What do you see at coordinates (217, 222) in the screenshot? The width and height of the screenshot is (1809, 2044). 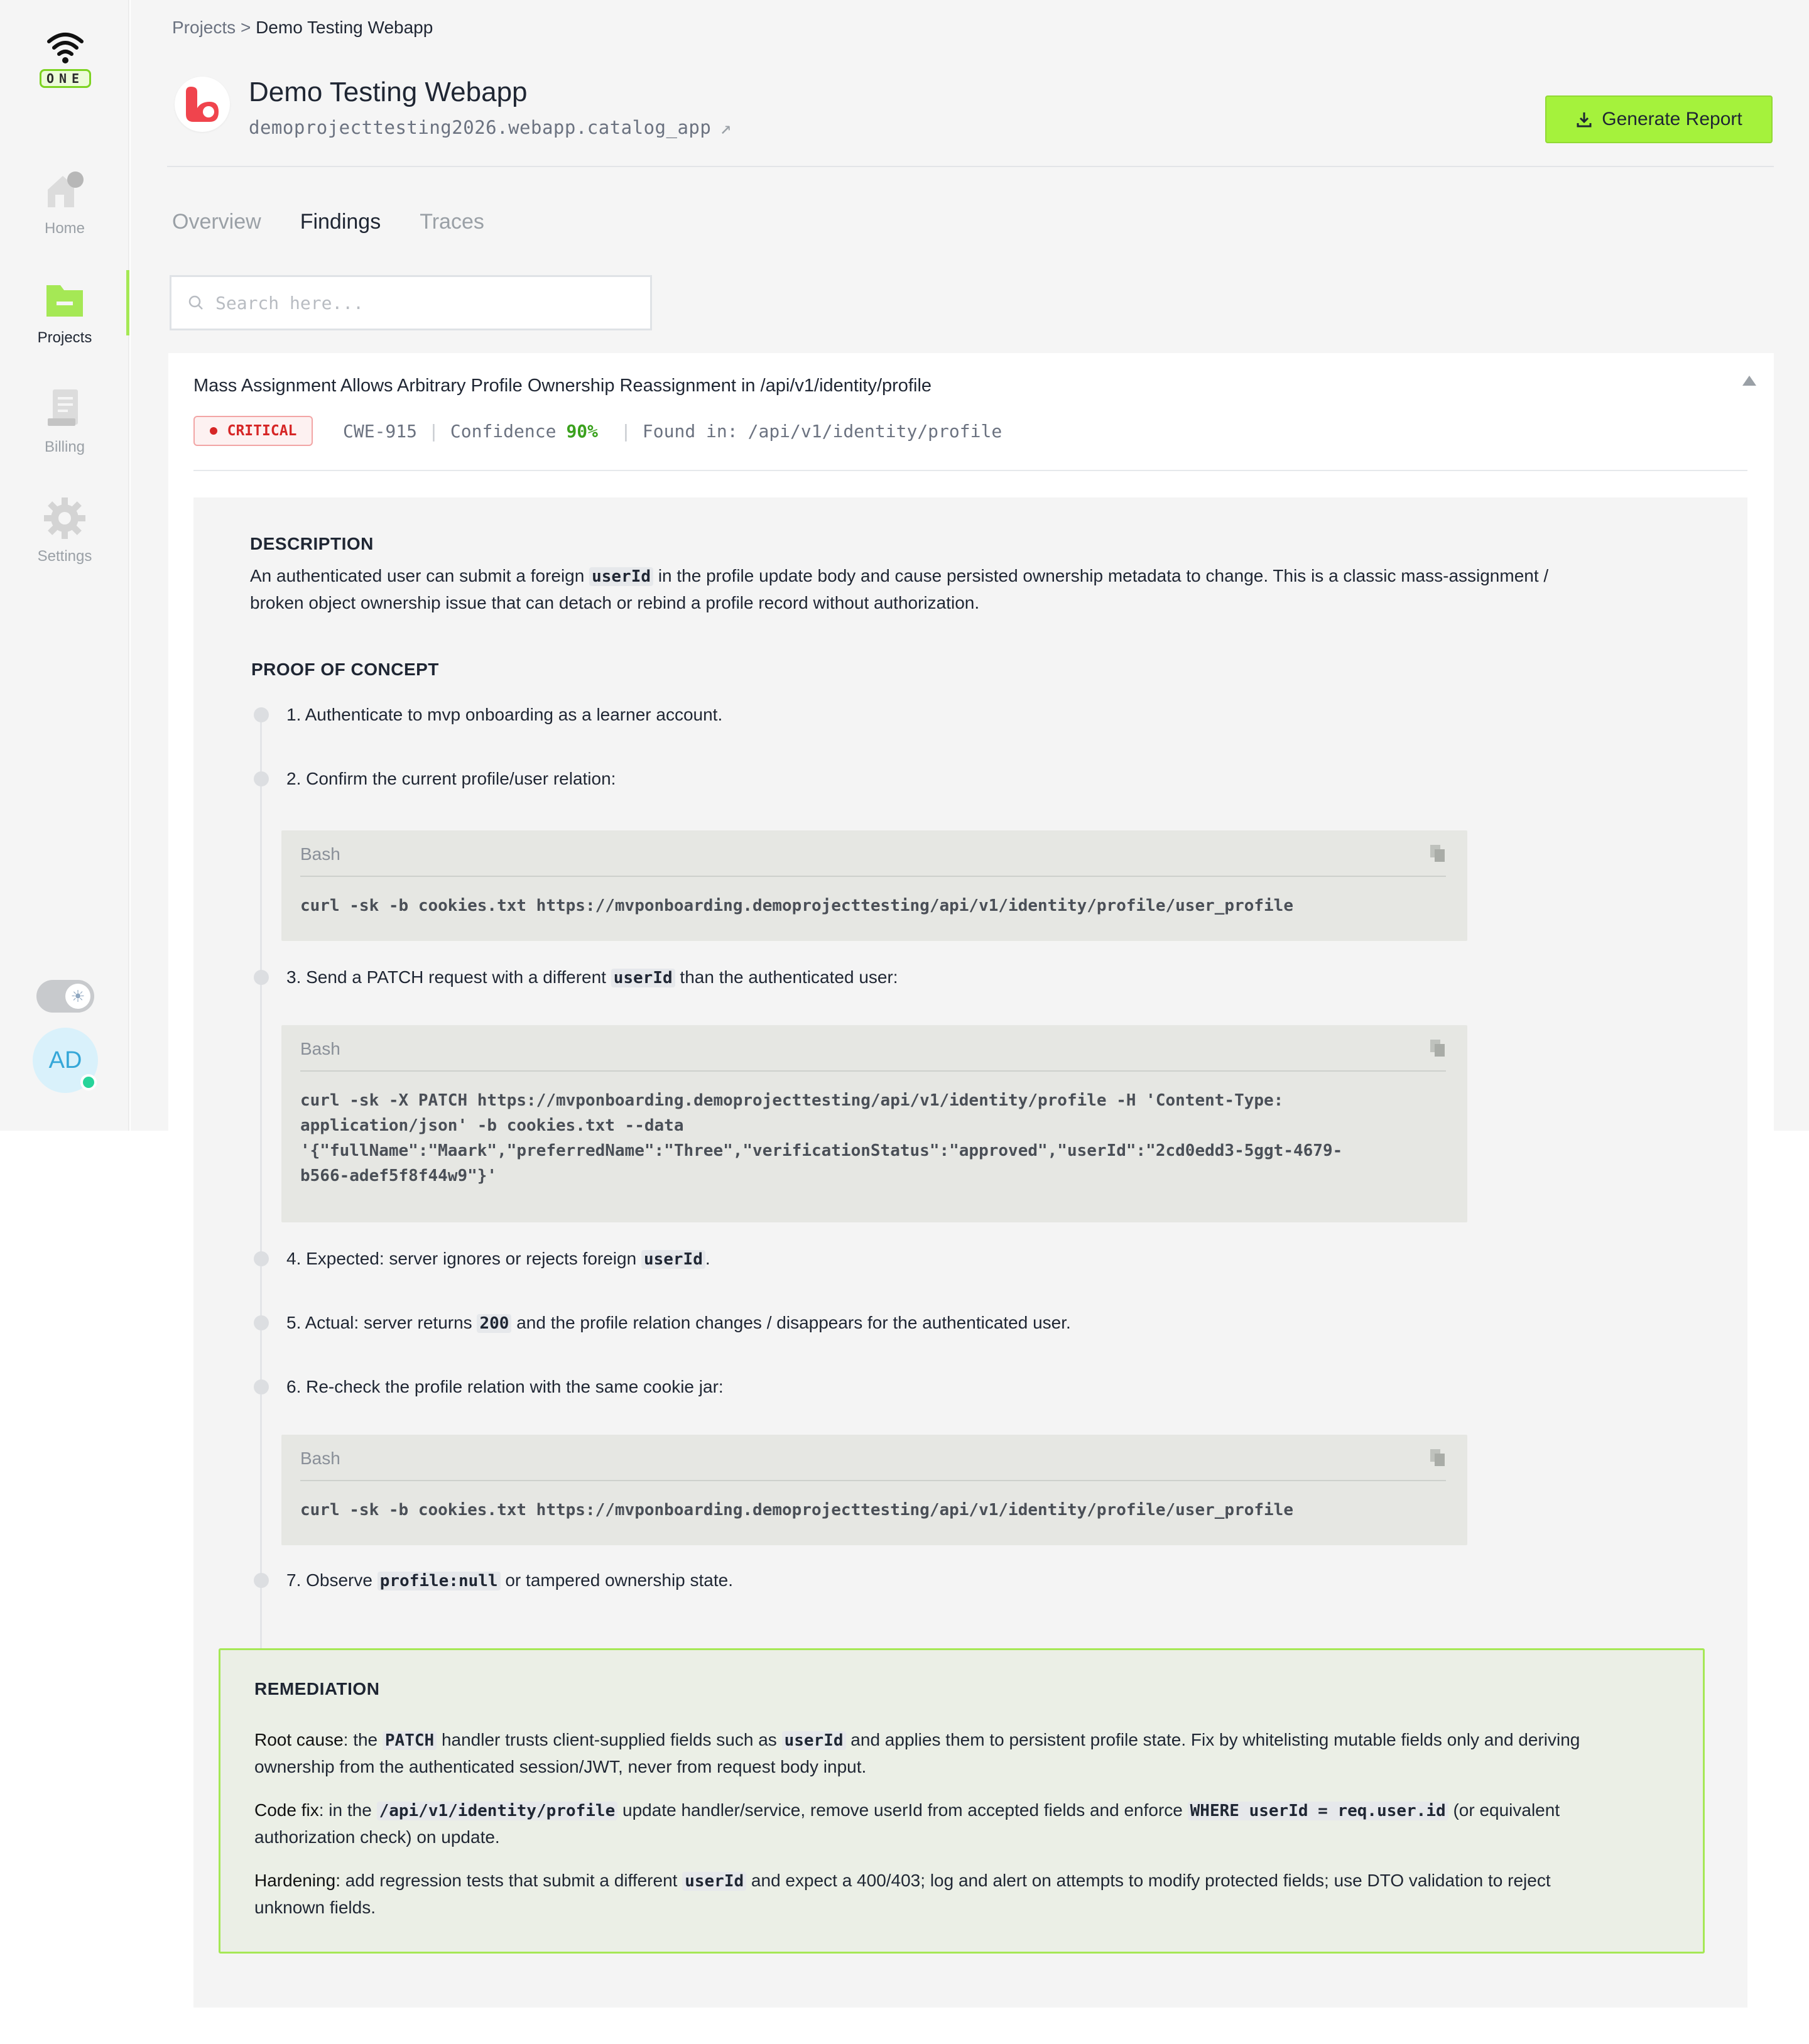 I see `tab-overview: Overview` at bounding box center [217, 222].